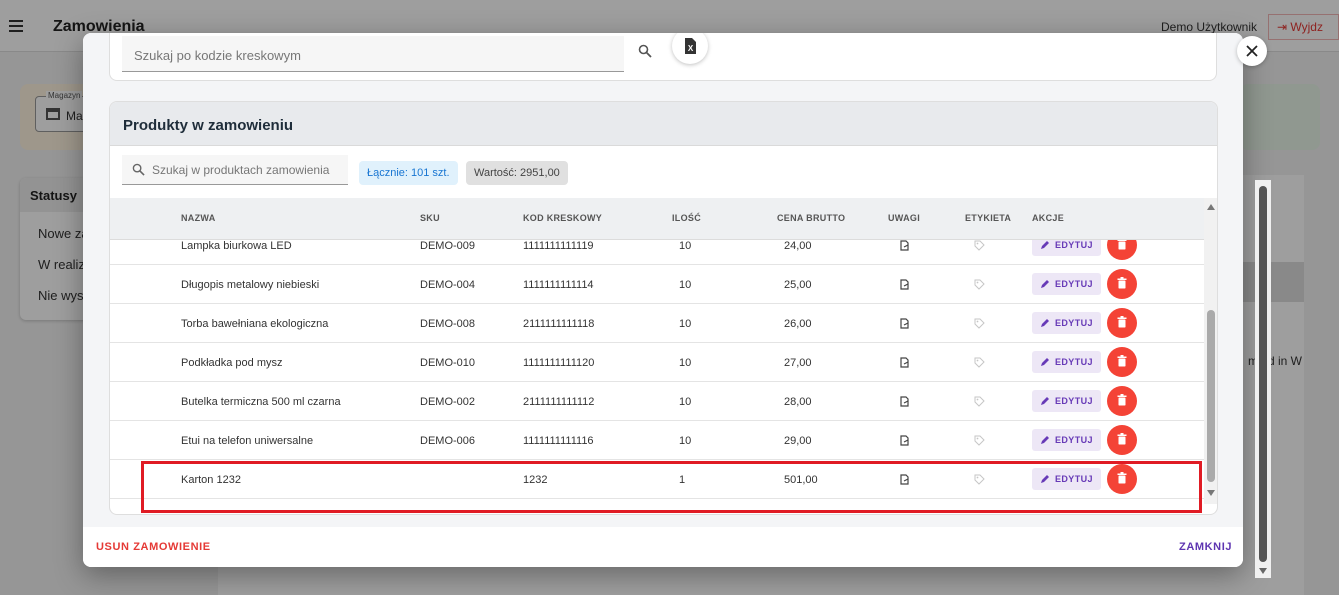 This screenshot has height=595, width=1339. Describe the element at coordinates (198, 218) in the screenshot. I see `column-header-name: NAZWA` at that location.